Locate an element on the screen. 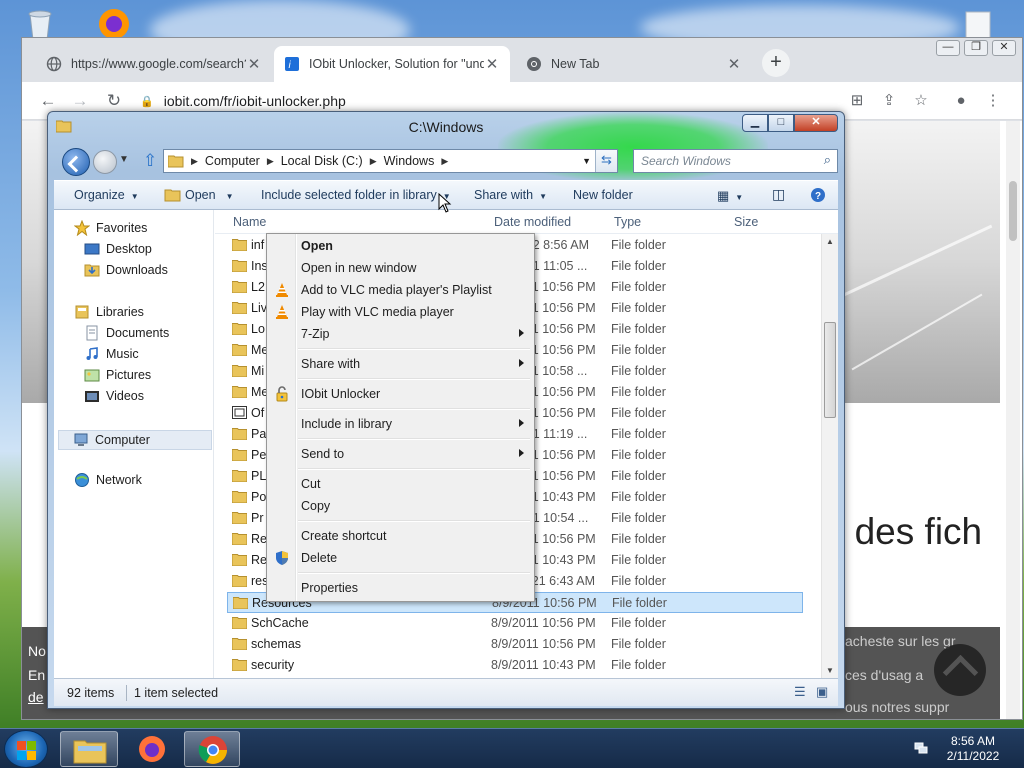 This screenshot has height=768, width=1024. breadcrumb-computer: Computer is located at coordinates (232, 161).